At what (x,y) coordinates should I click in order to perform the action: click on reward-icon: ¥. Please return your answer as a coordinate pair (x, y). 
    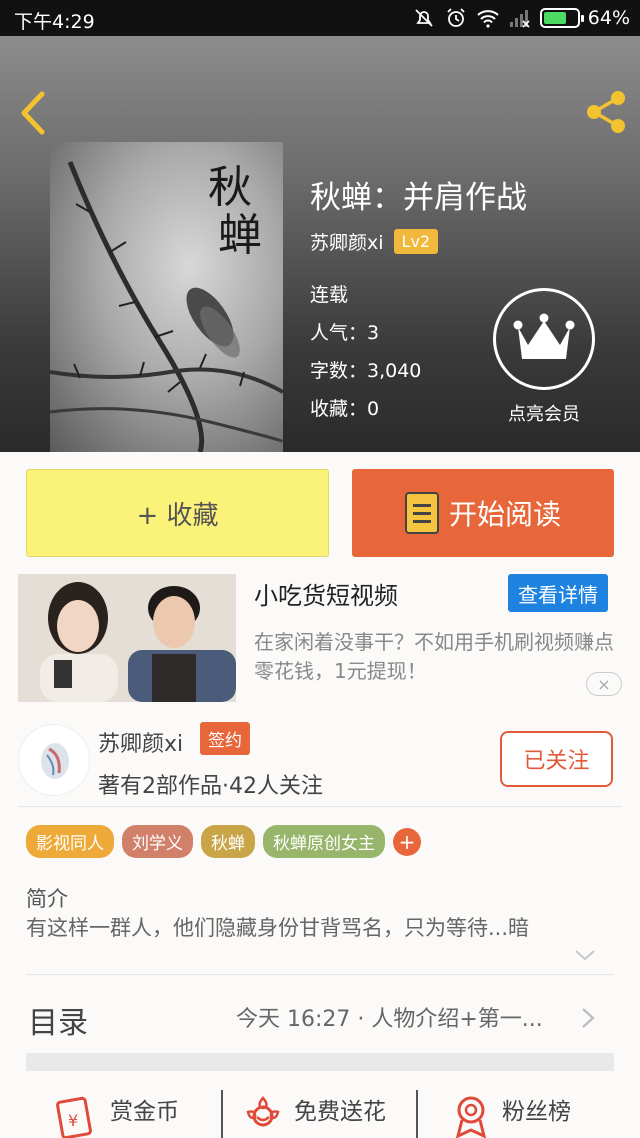
    Looking at the image, I should click on (74, 1117).